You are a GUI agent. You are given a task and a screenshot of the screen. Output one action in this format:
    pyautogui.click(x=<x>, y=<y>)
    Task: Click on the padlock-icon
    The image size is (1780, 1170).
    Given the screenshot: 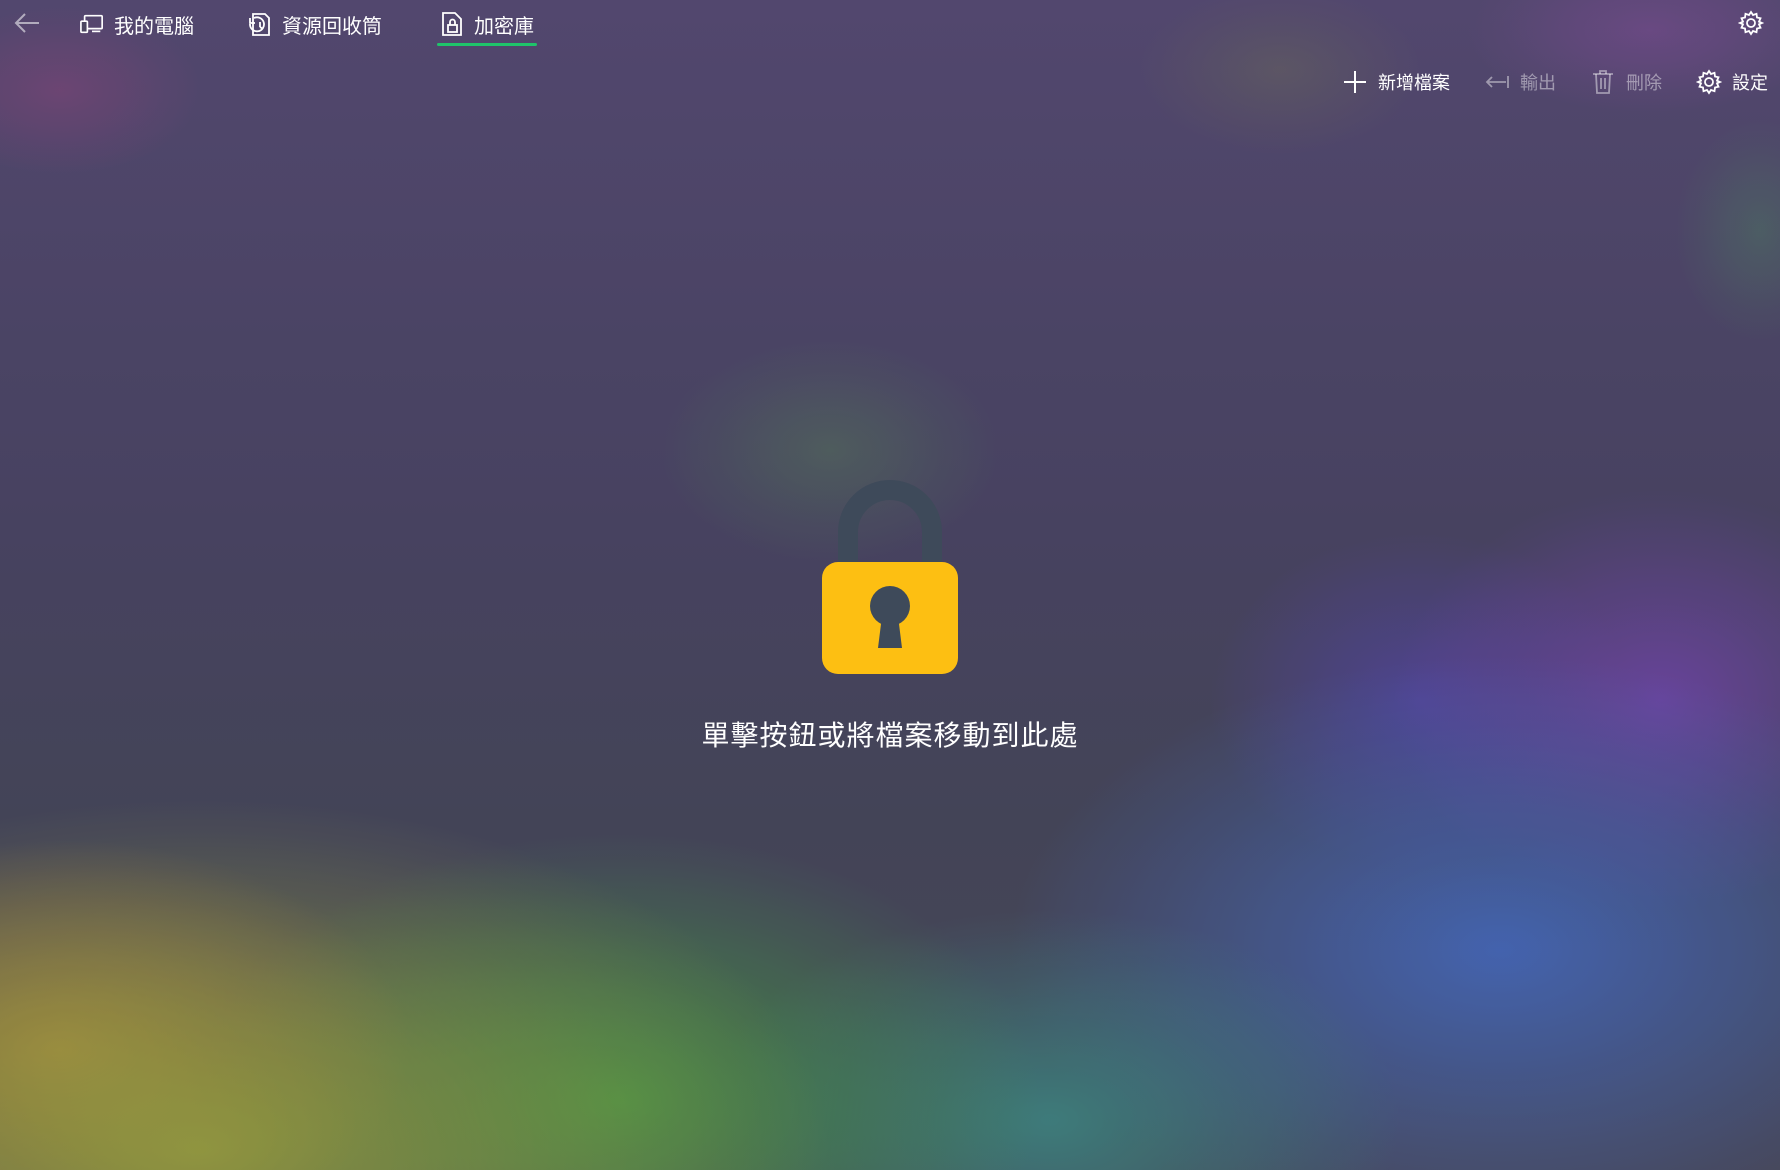 What is the action you would take?
    pyautogui.click(x=890, y=577)
    